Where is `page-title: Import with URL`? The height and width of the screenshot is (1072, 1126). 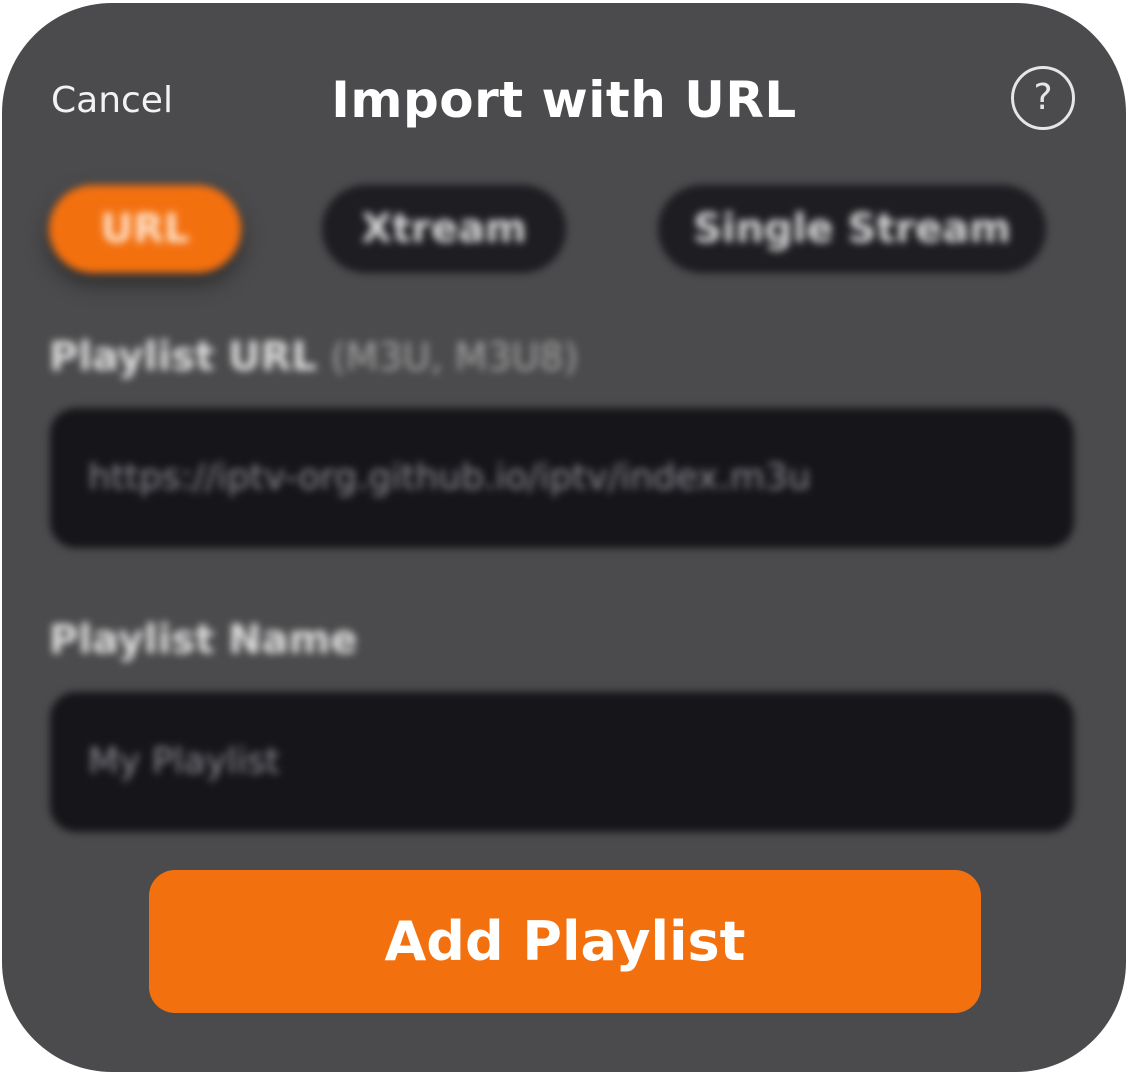 page-title: Import with URL is located at coordinates (564, 100).